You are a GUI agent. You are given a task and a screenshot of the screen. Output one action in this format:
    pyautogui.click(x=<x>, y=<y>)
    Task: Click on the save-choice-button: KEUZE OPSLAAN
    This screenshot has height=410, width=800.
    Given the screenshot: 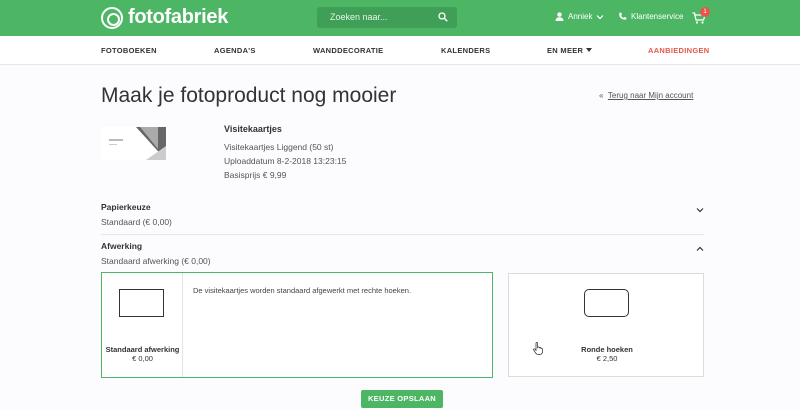 What is the action you would take?
    pyautogui.click(x=402, y=399)
    